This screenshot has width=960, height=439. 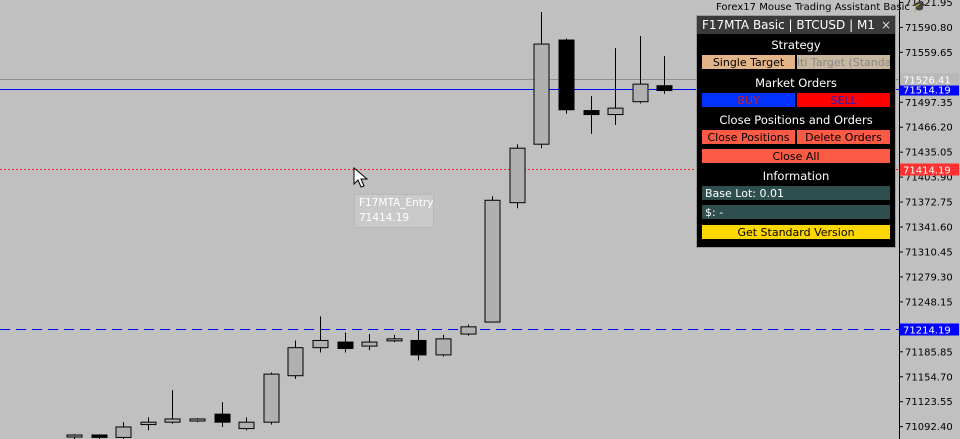 What do you see at coordinates (796, 176) in the screenshot?
I see `information-label: Information` at bounding box center [796, 176].